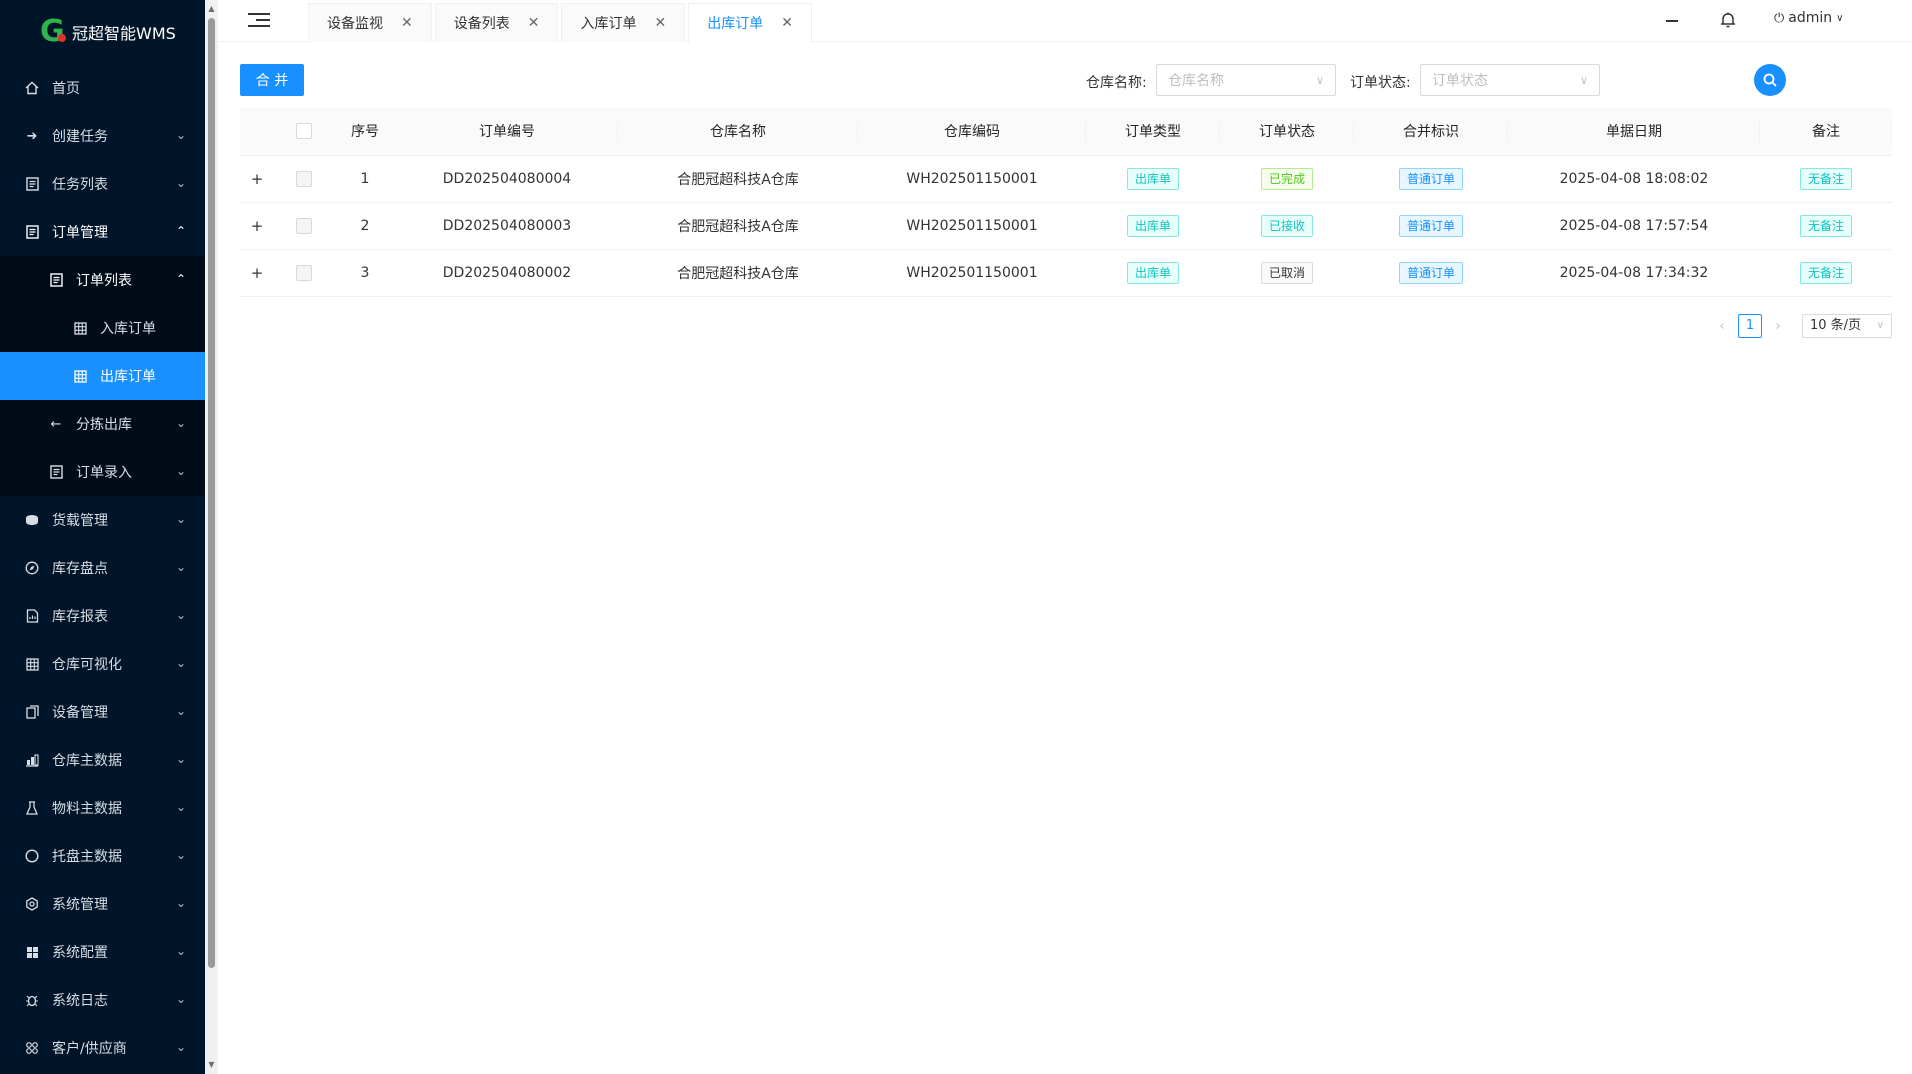  Describe the element at coordinates (750, 22) in the screenshot. I see `tab-outbound-orders: 出库订单 ✕` at that location.